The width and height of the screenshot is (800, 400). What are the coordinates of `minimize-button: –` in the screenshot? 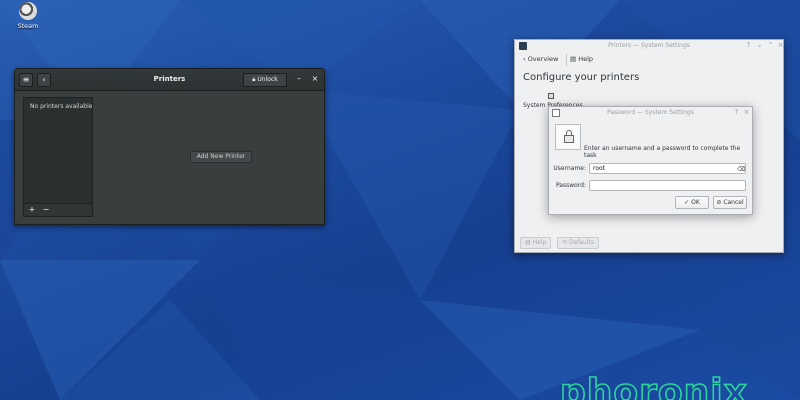 It's located at (299, 80).